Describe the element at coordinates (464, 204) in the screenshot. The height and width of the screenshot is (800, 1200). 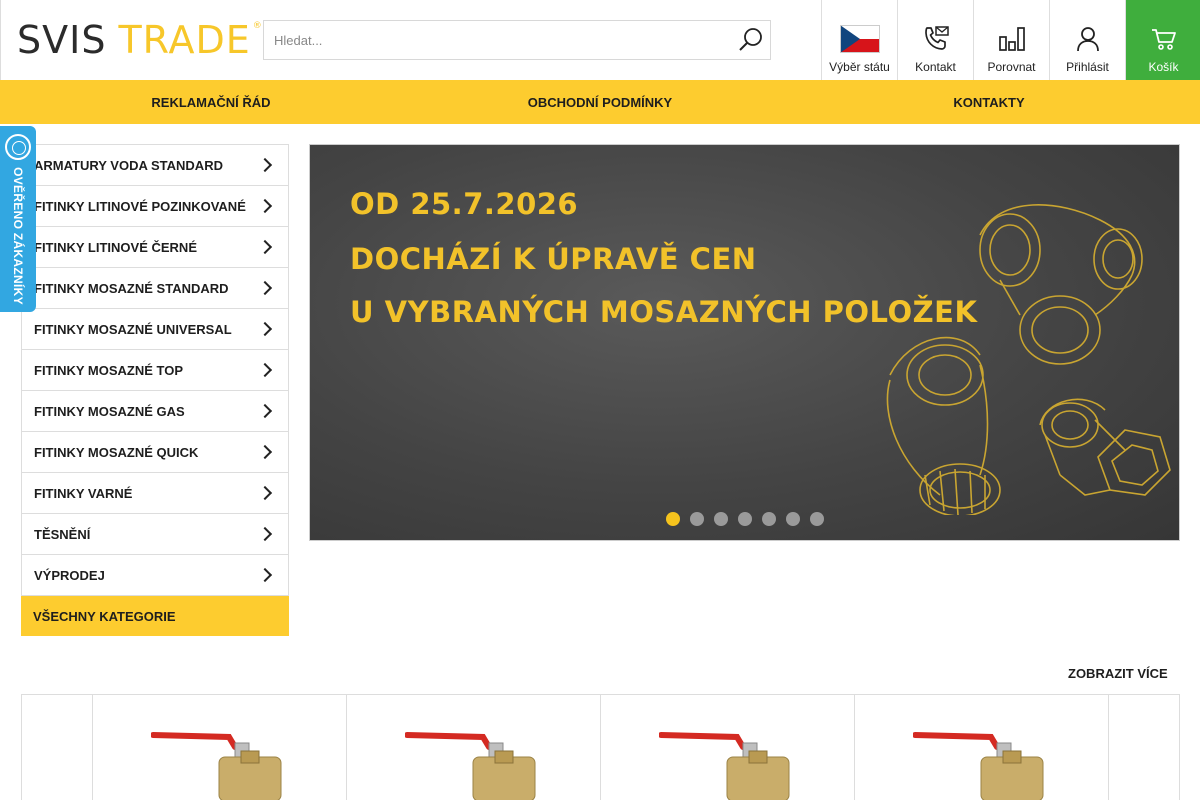
I see `banner-line-date: OD 25.7.2026` at that location.